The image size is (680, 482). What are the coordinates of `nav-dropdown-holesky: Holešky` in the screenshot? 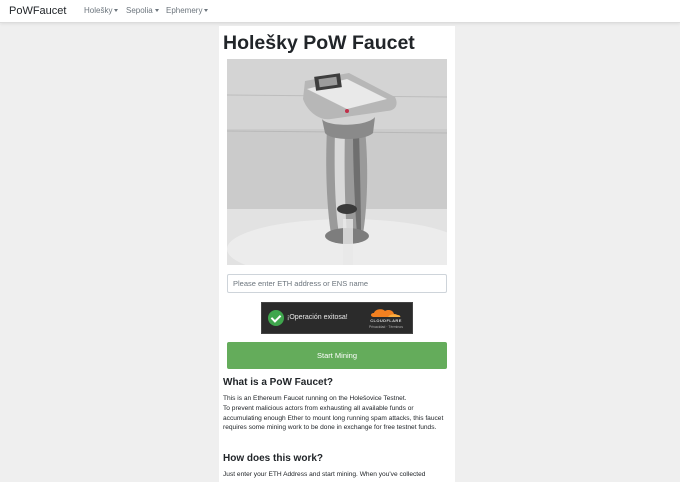 It's located at (101, 10).